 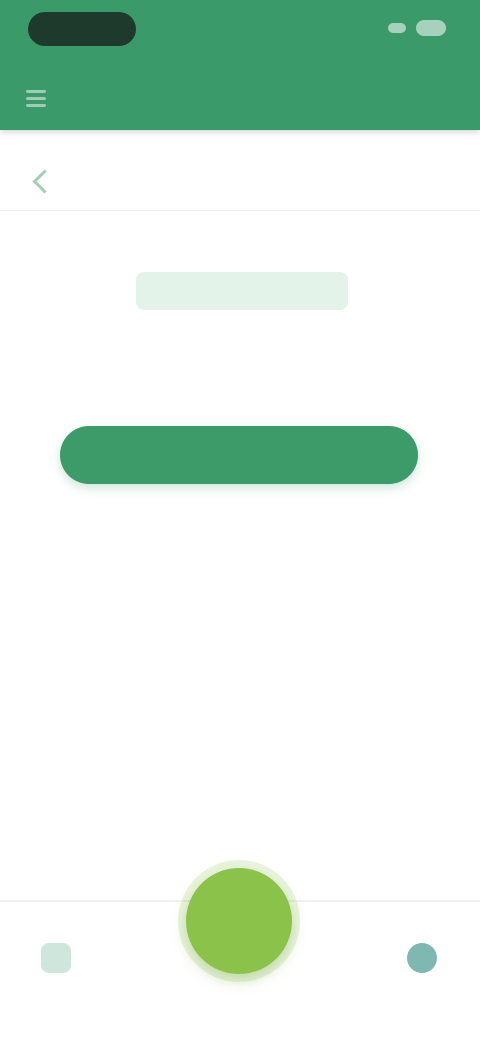 I want to click on status-icons, so click(x=417, y=28).